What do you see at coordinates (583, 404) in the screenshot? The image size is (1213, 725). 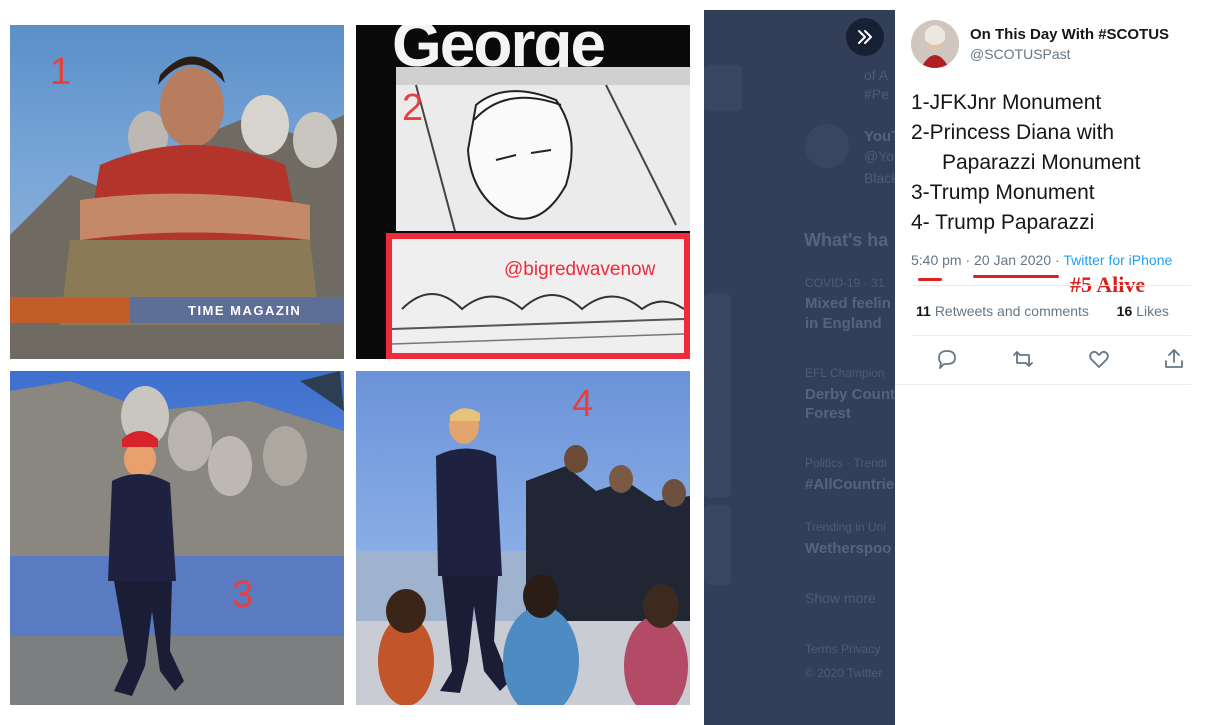 I see `panel-number: 4` at bounding box center [583, 404].